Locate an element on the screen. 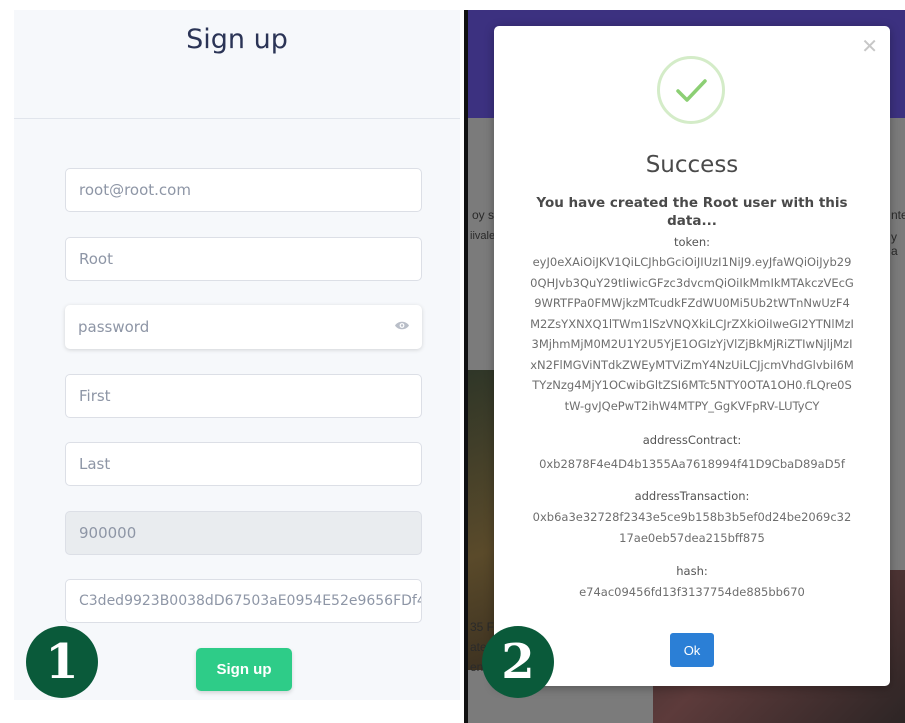 The width and height of the screenshot is (905, 723). wallet-address-field: C3ded9923B0038dD67503aE0954E52e9656FDf41 is located at coordinates (243, 601).